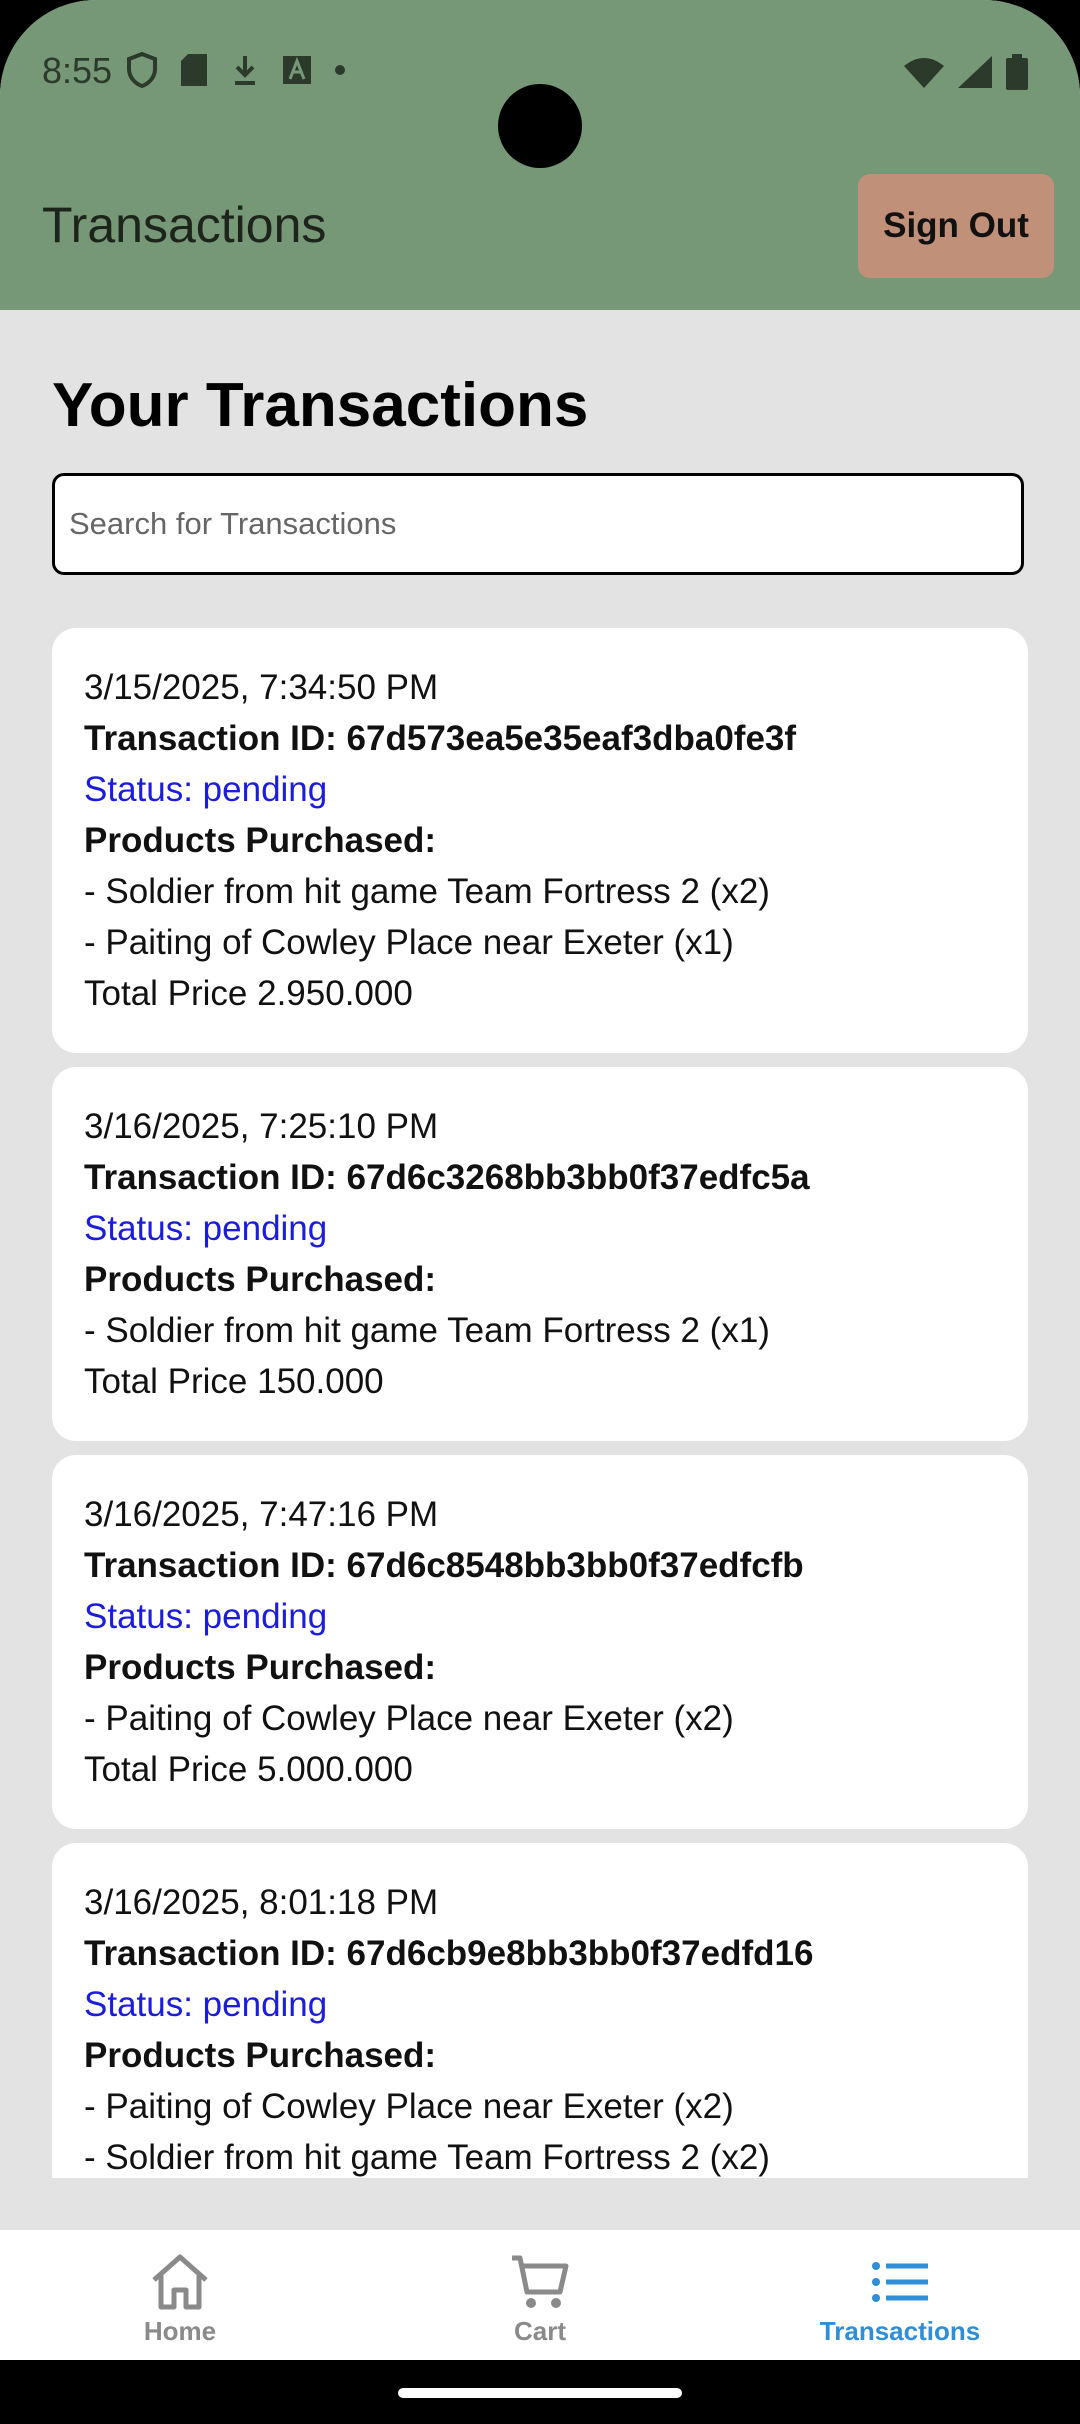  Describe the element at coordinates (142, 70) in the screenshot. I see `shield-icon` at that location.